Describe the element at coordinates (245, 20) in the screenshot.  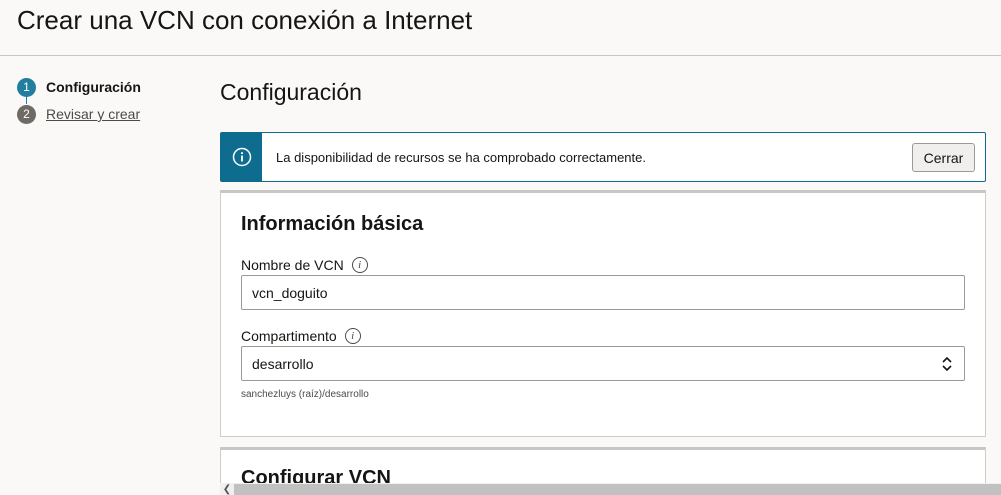
I see `page-title: Crear una VCN con conexión a Internet` at that location.